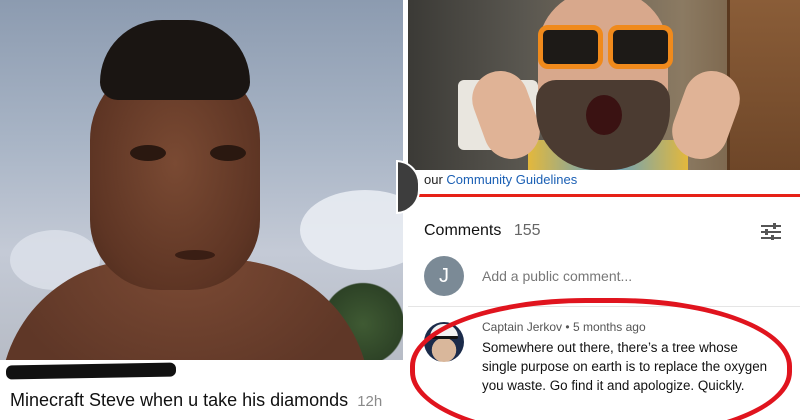 Image resolution: width=800 pixels, height=420 pixels. I want to click on caption-text: Minecraft Steve when u take his diamonds, so click(179, 400).